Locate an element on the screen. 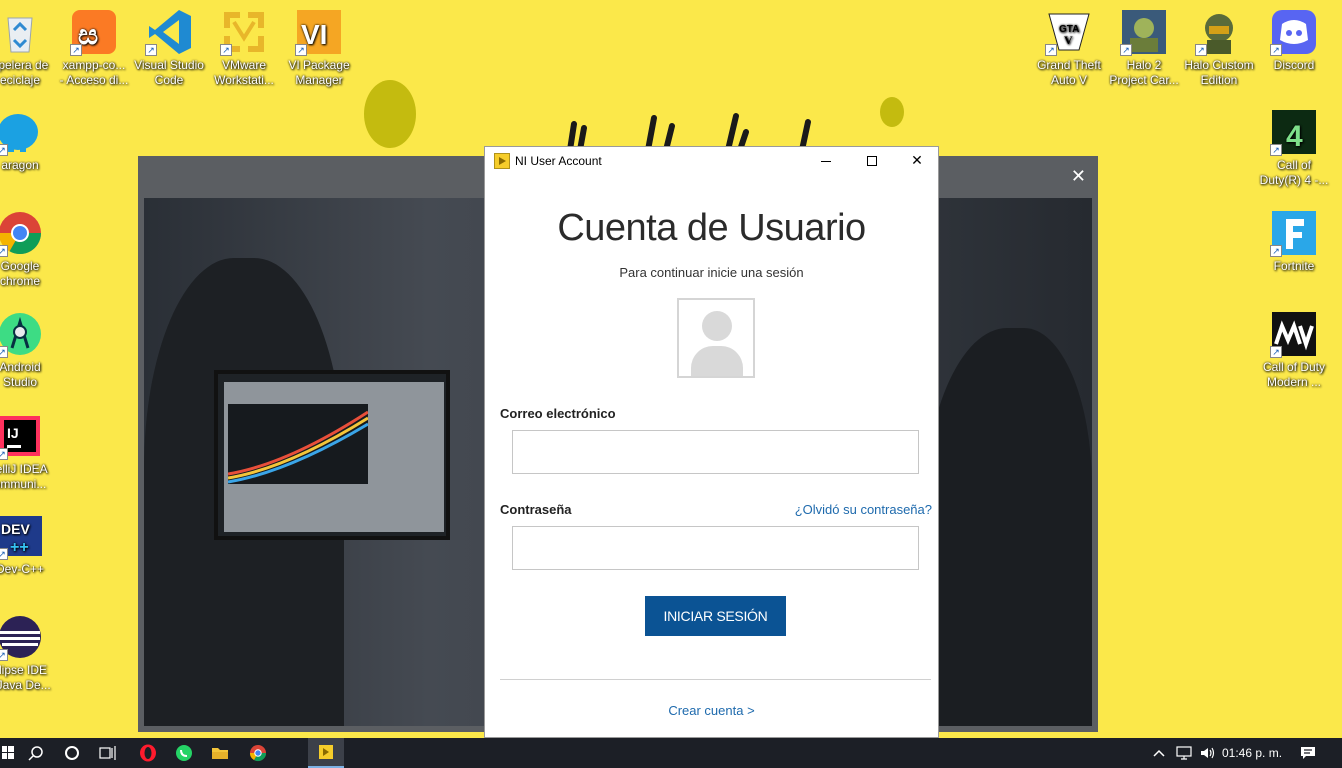 This screenshot has width=1342, height=768. speaker-icon is located at coordinates (1208, 753).